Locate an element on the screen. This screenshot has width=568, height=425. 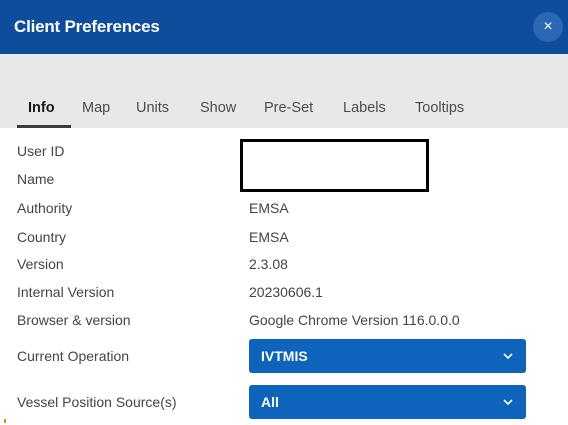
tab-show: Show is located at coordinates (218, 108).